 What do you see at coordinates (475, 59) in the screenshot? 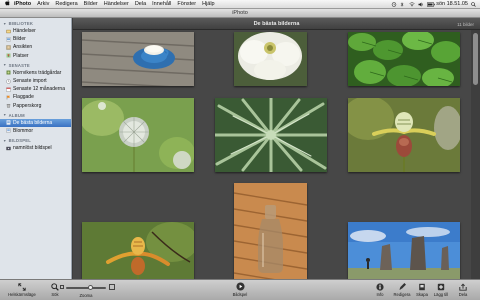
I see `scrollbar-thumb` at bounding box center [475, 59].